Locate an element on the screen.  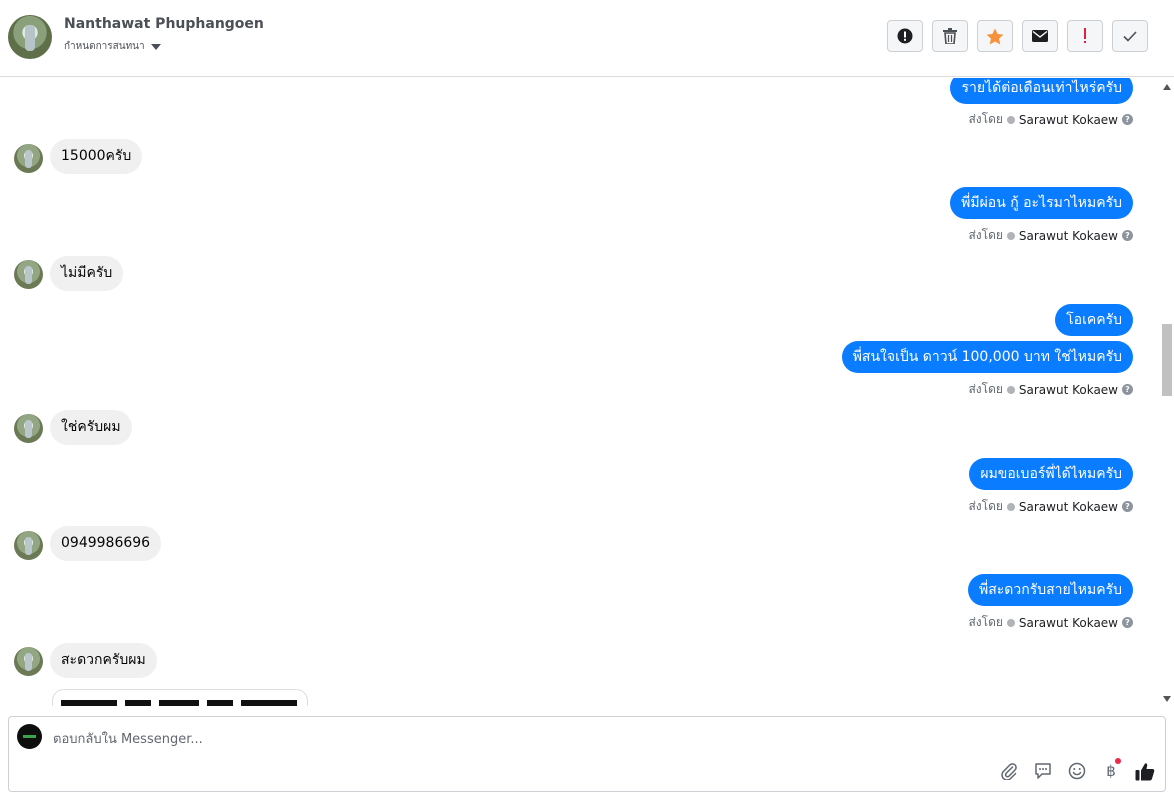
contact-avatar is located at coordinates (30, 37).